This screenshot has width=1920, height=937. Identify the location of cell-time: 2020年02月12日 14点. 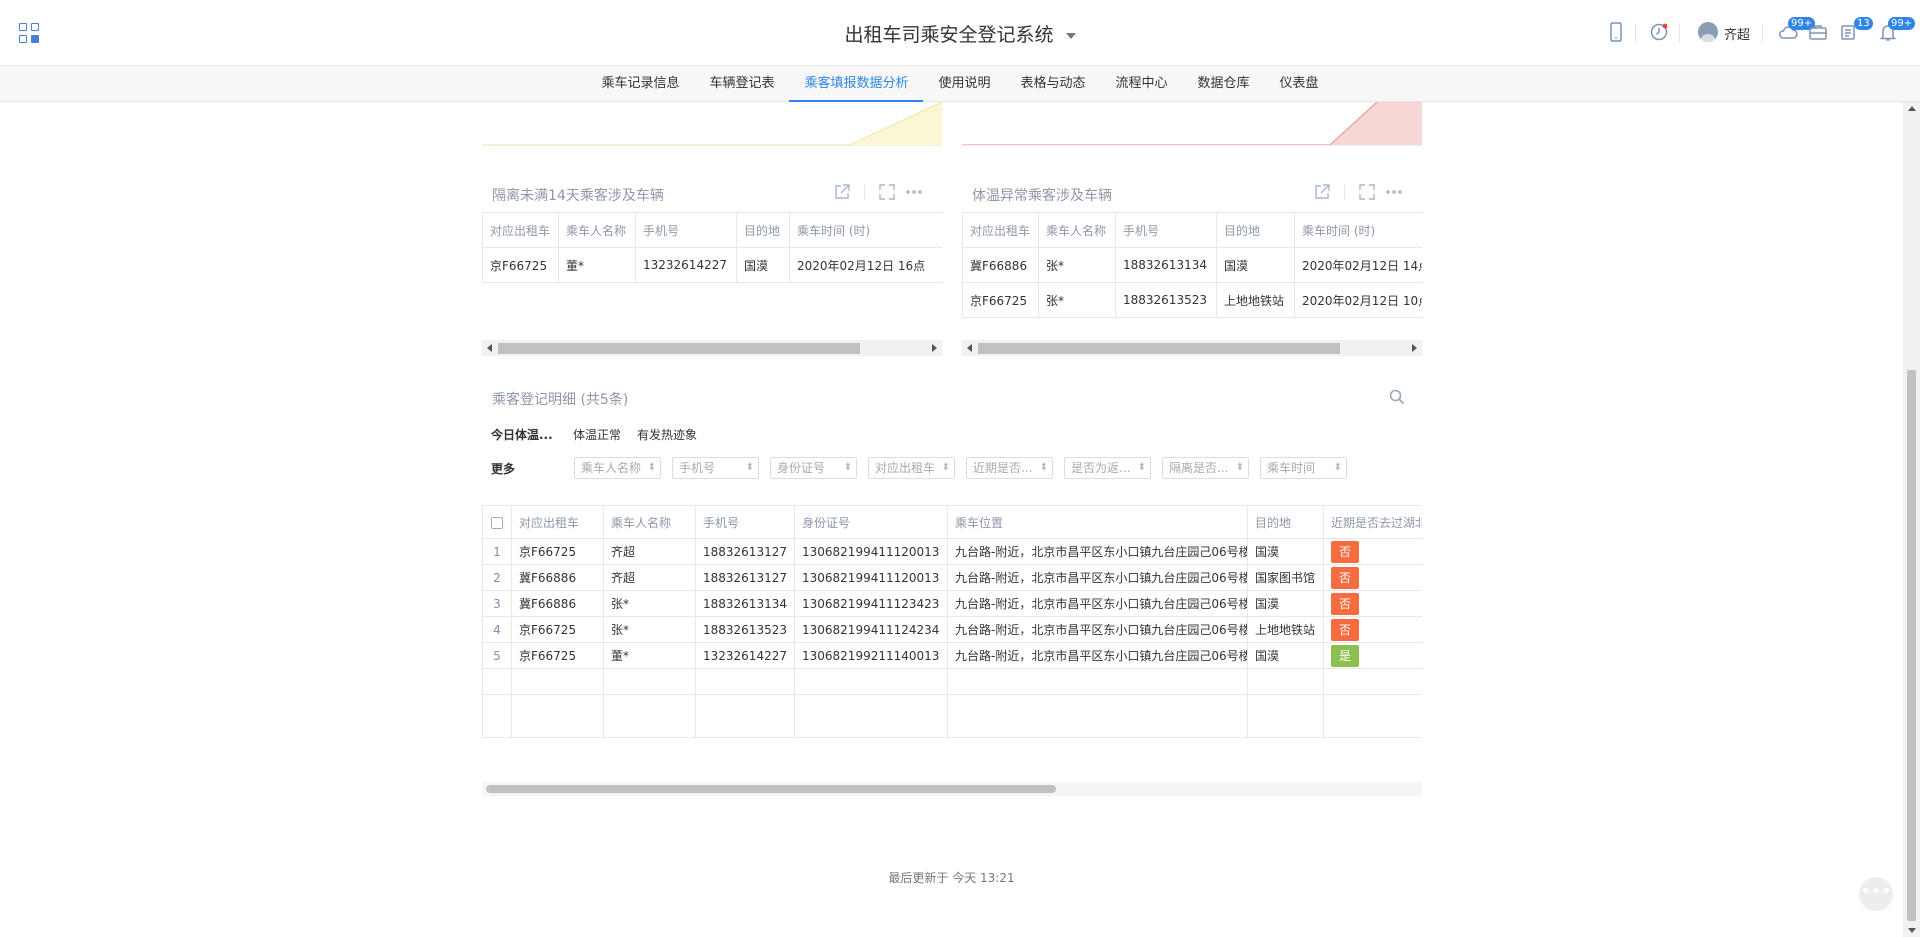
(1358, 265).